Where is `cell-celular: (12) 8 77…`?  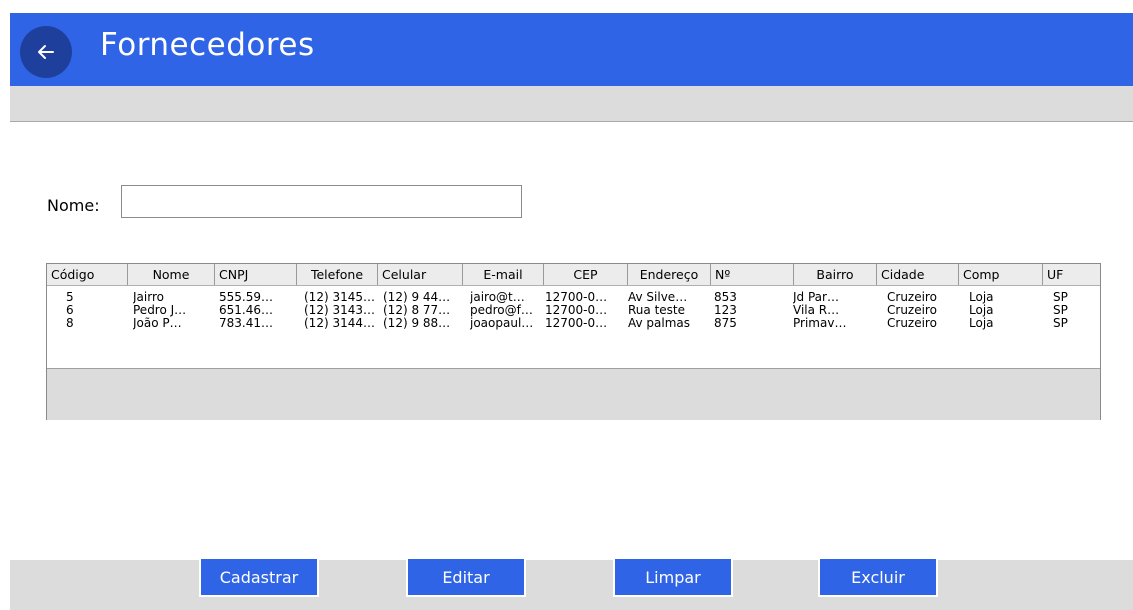
cell-celular: (12) 8 77… is located at coordinates (417, 310).